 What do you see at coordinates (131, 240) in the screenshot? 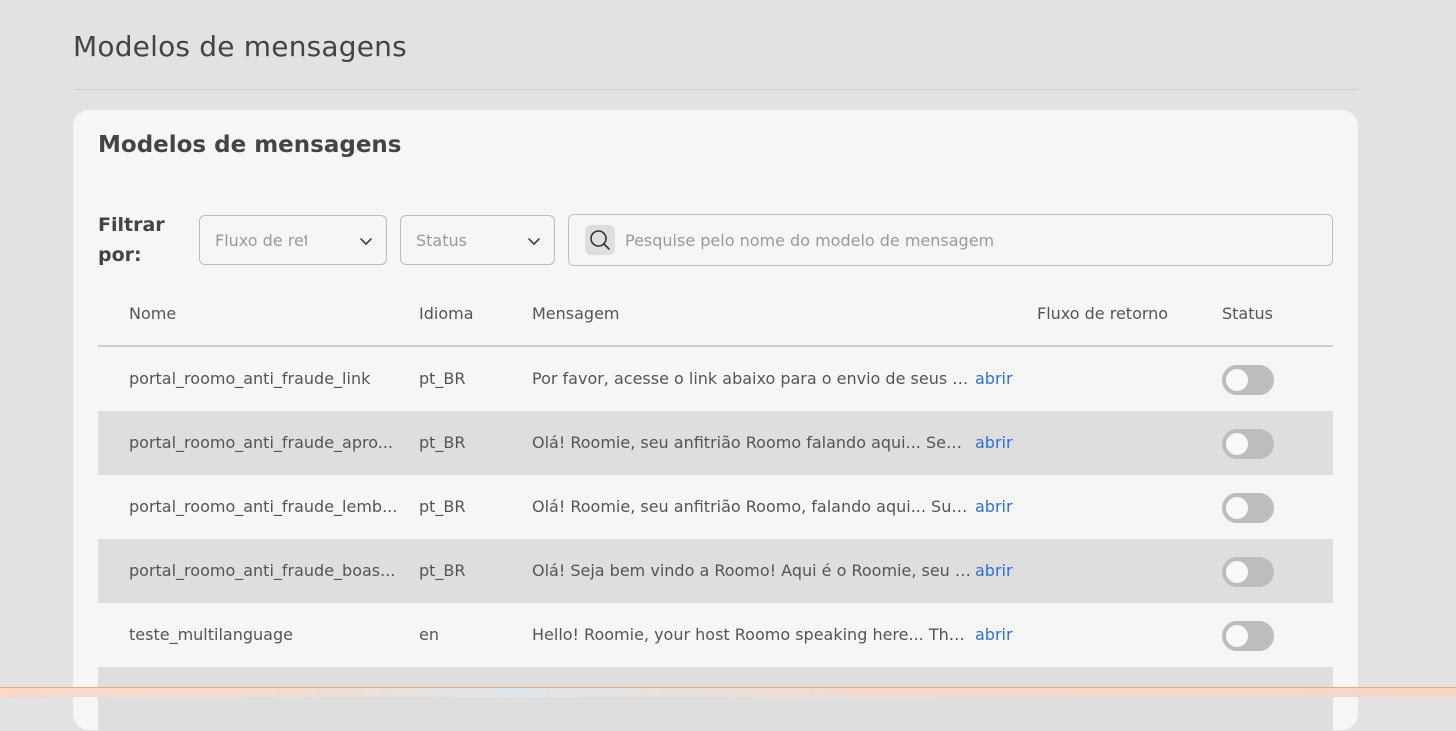
I see `filter-label: Filtrar por:` at bounding box center [131, 240].